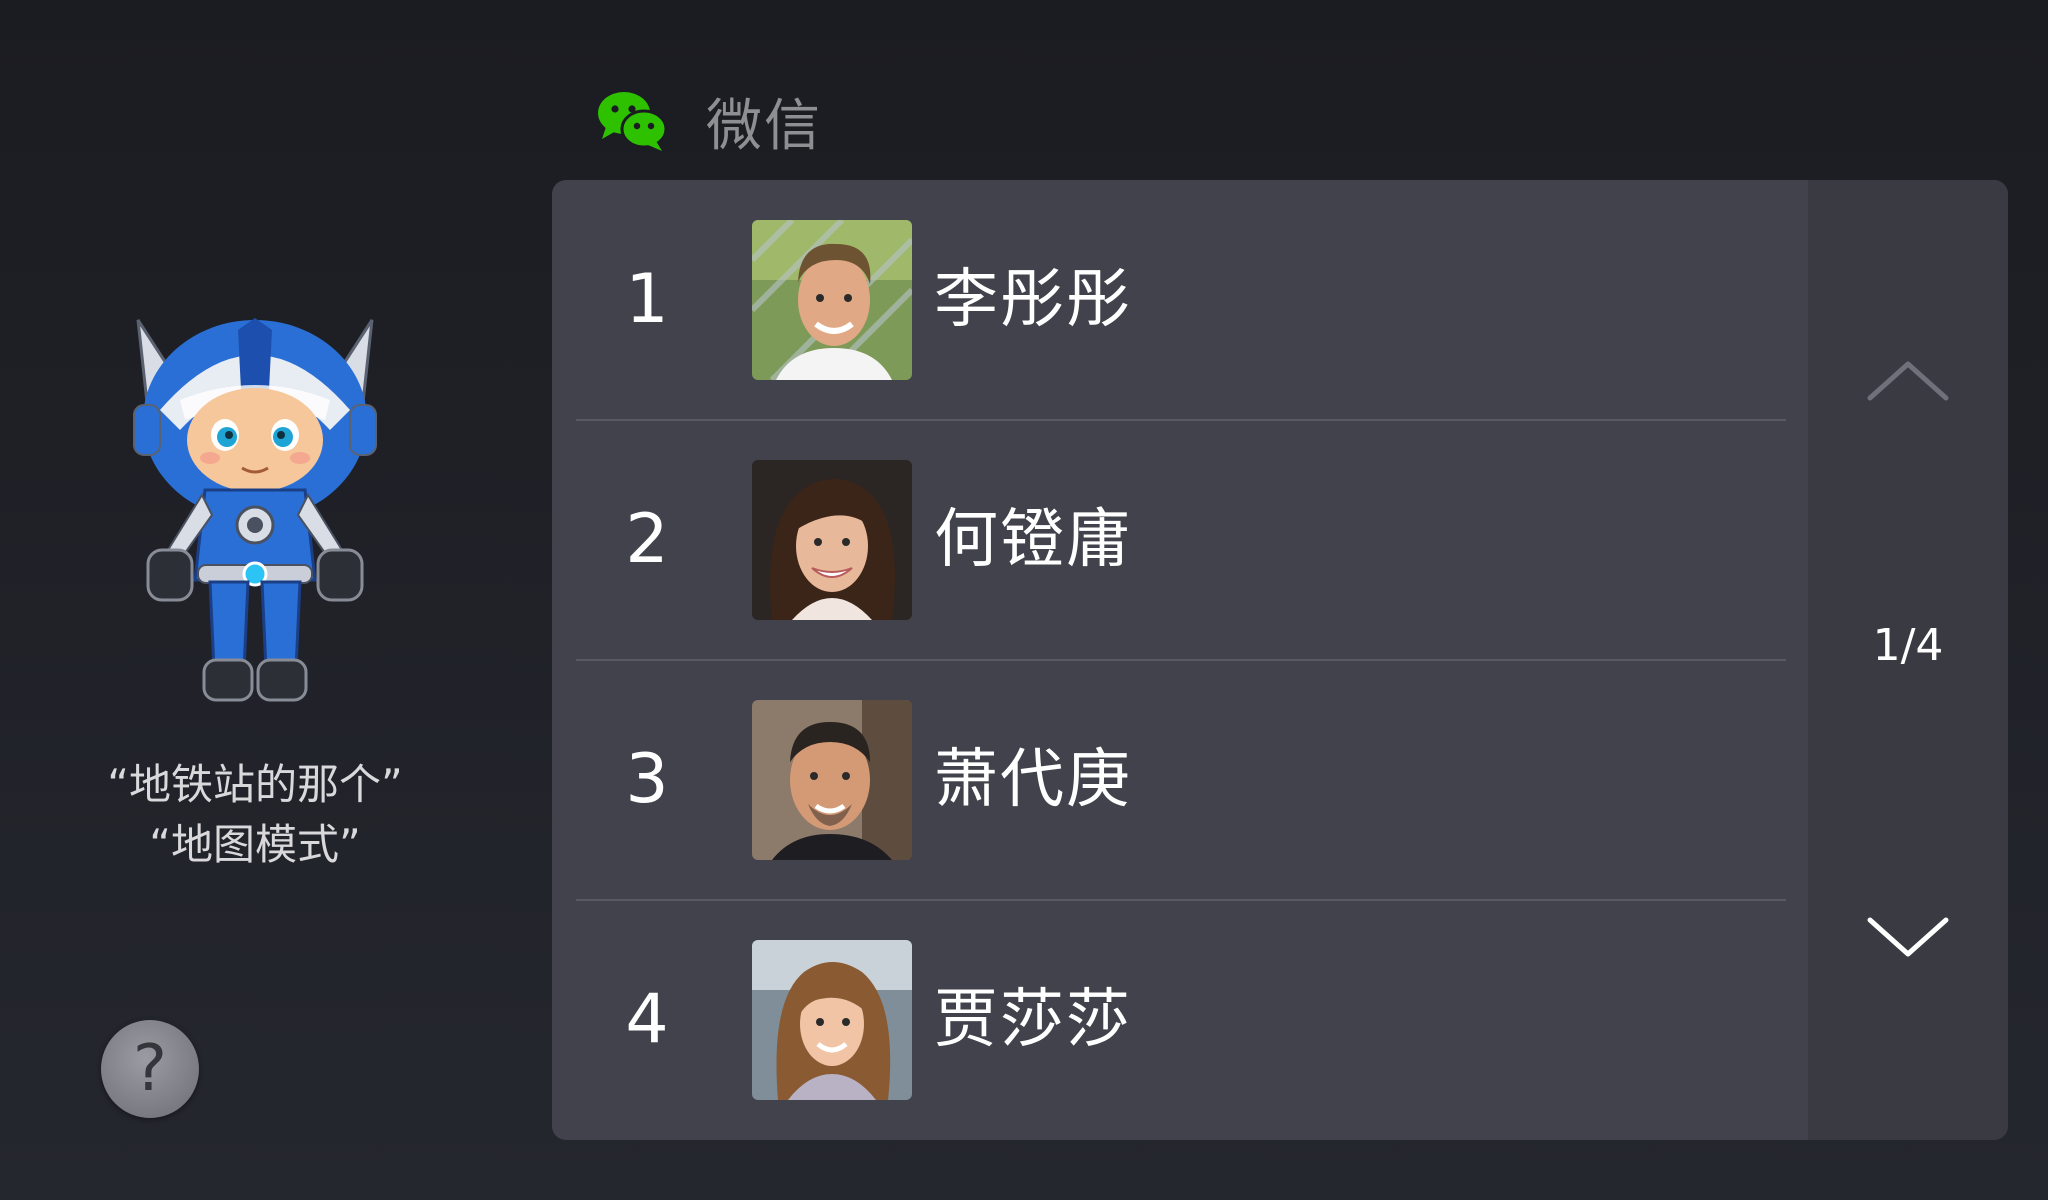 The height and width of the screenshot is (1200, 2048). I want to click on contact-row: 1 李彤彤, so click(1180, 300).